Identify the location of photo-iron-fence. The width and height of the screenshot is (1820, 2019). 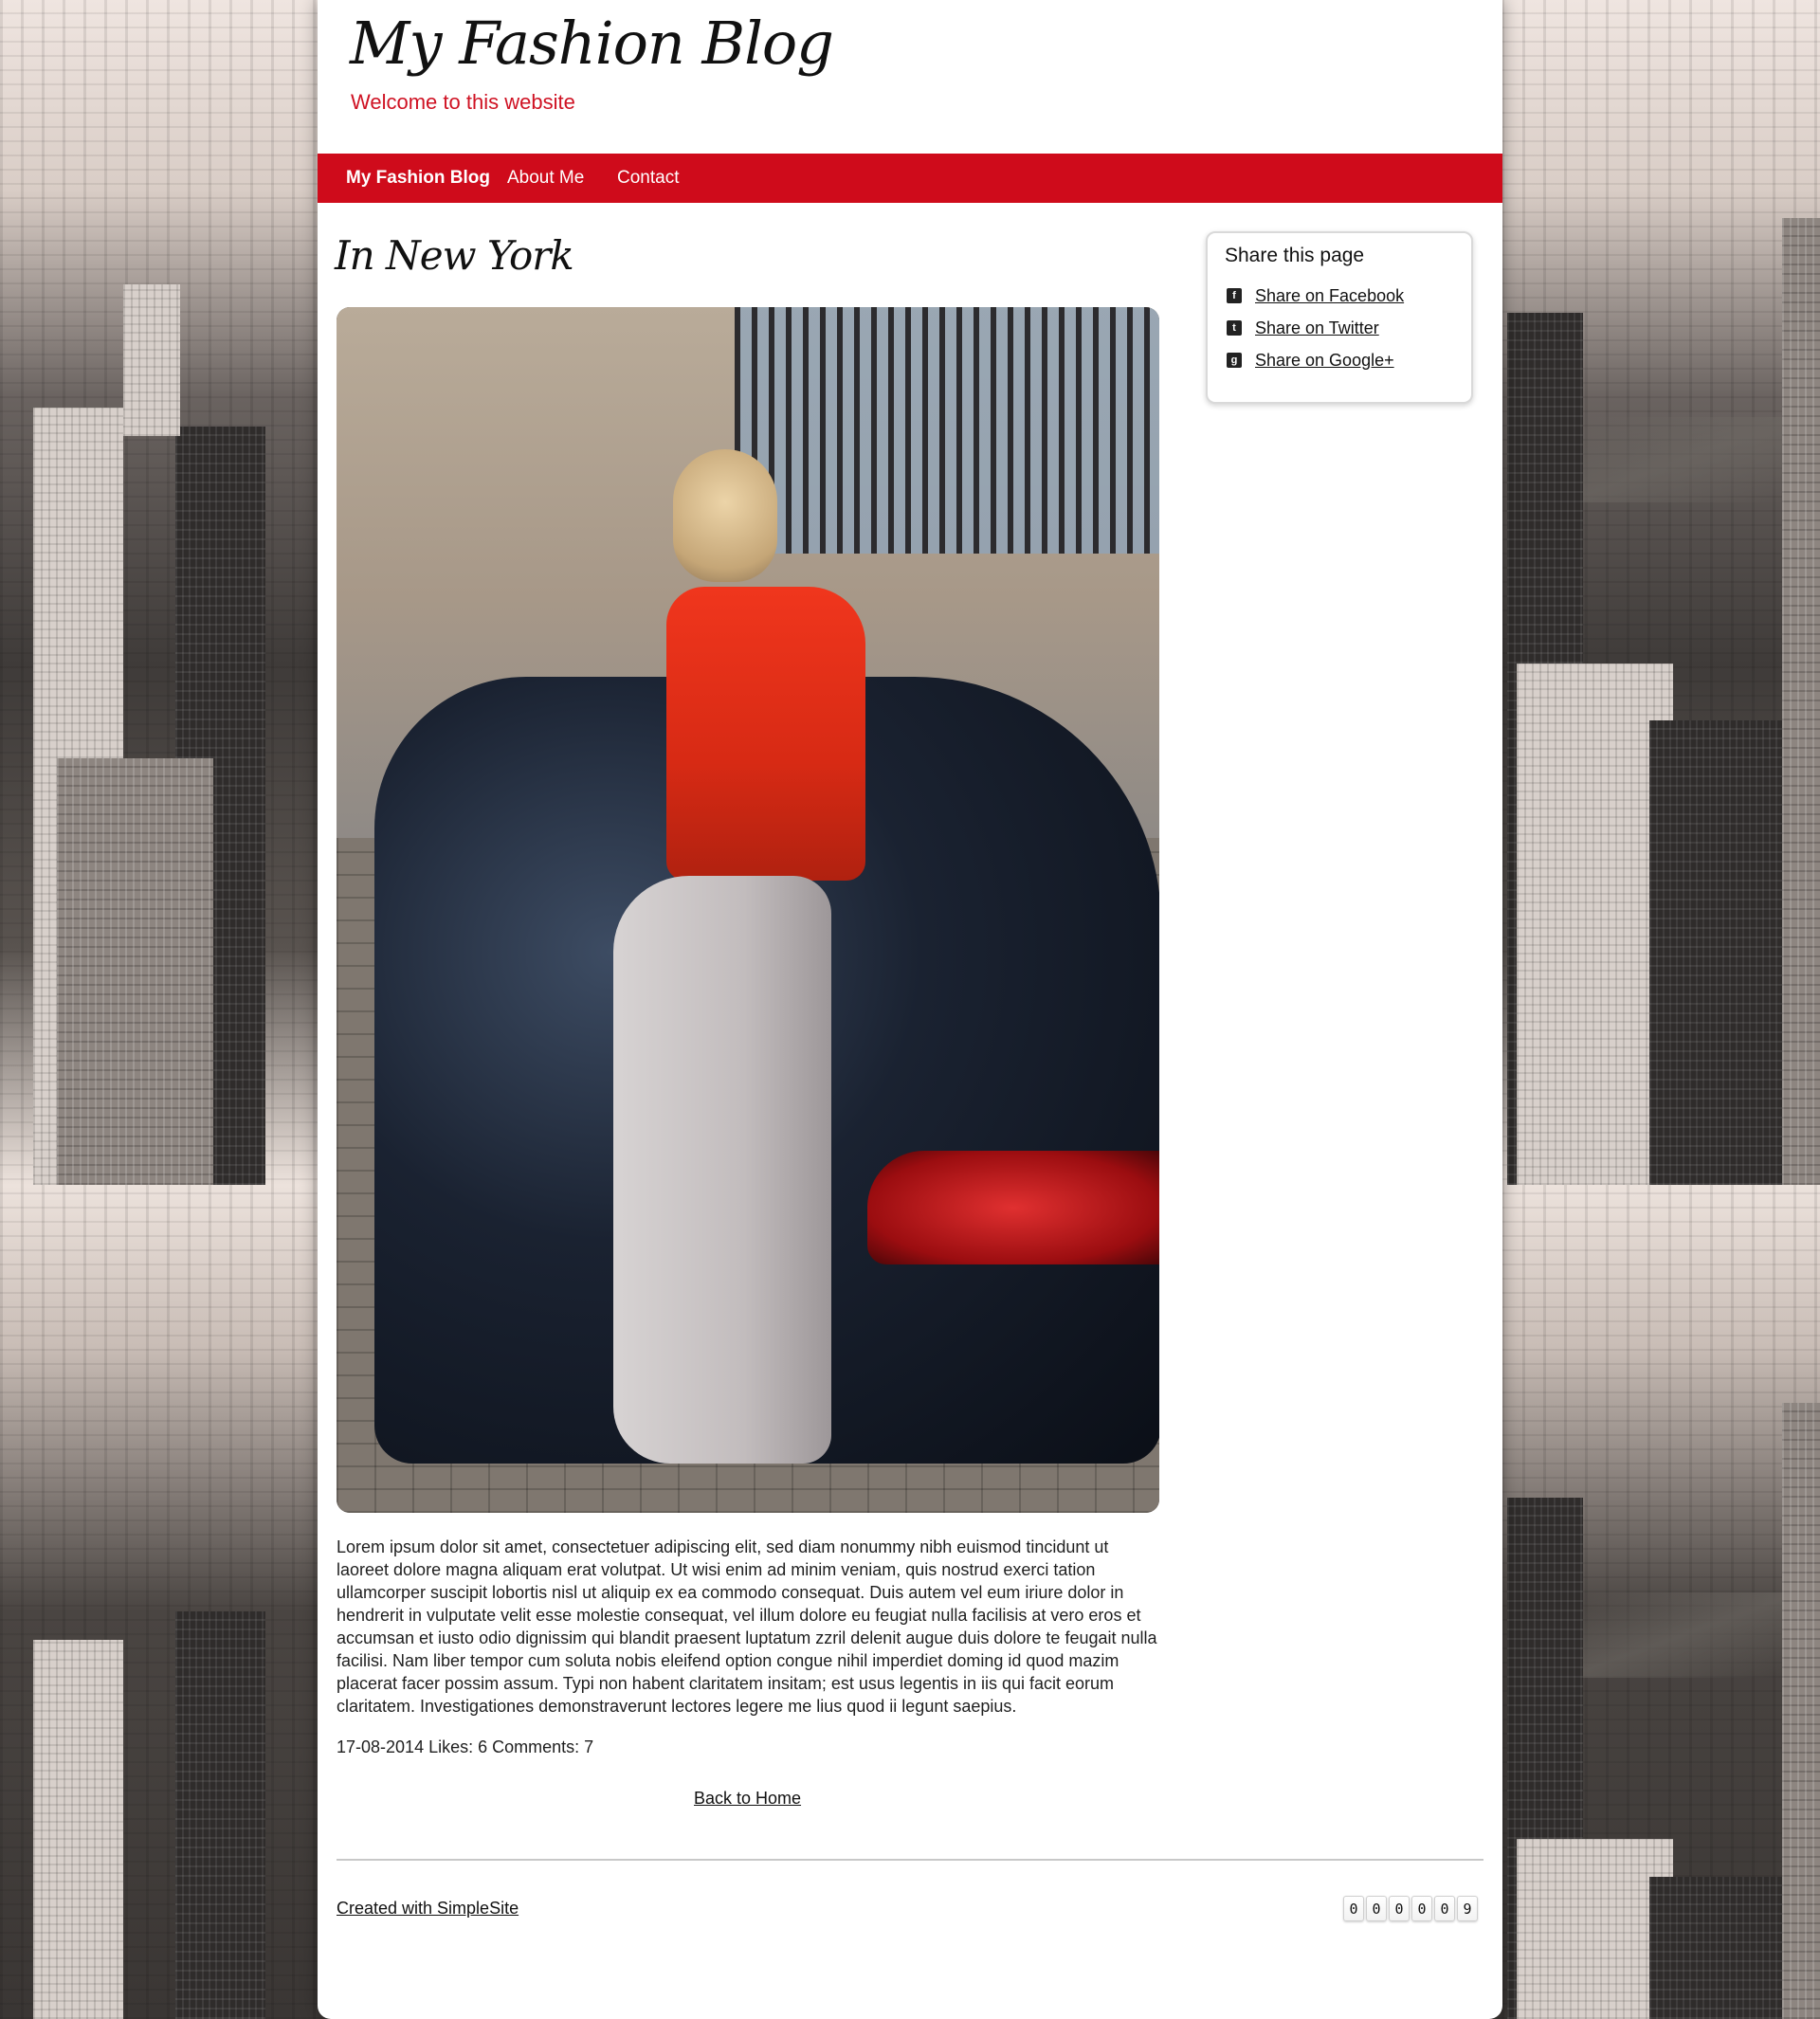
(947, 430).